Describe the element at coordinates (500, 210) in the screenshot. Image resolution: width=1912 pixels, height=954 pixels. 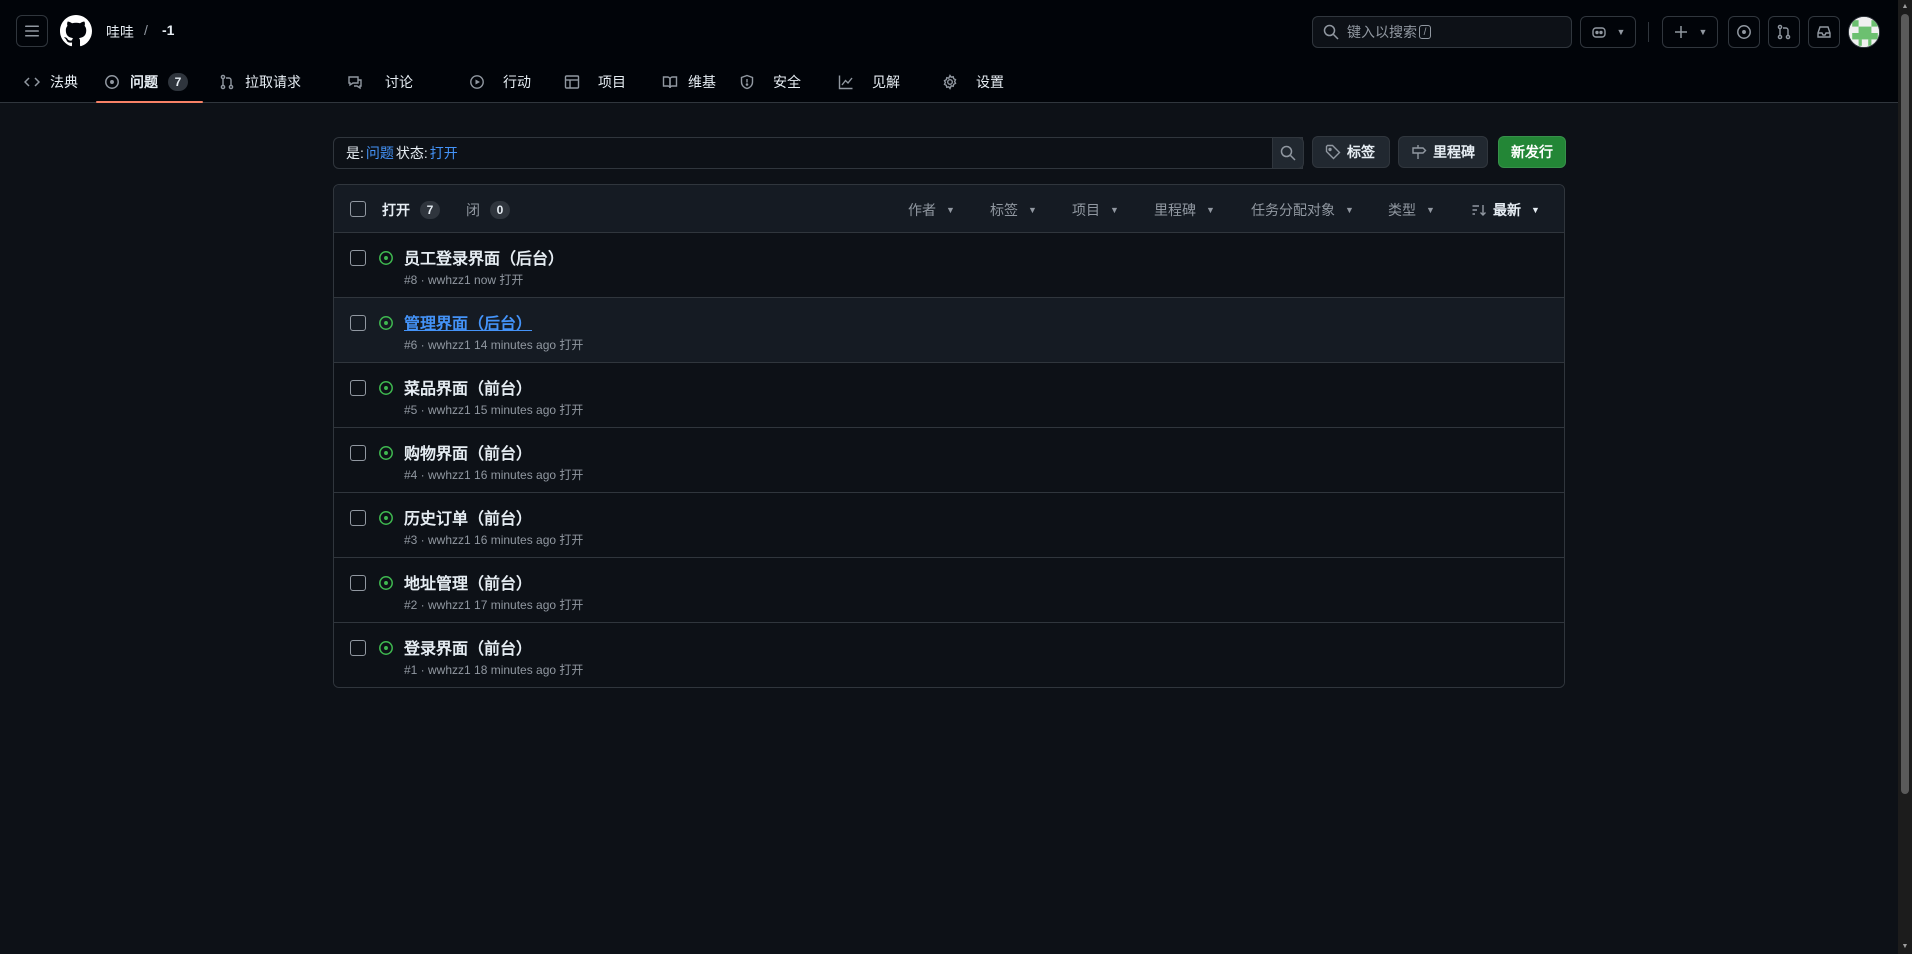
I see `closed-count-badge: 0` at that location.